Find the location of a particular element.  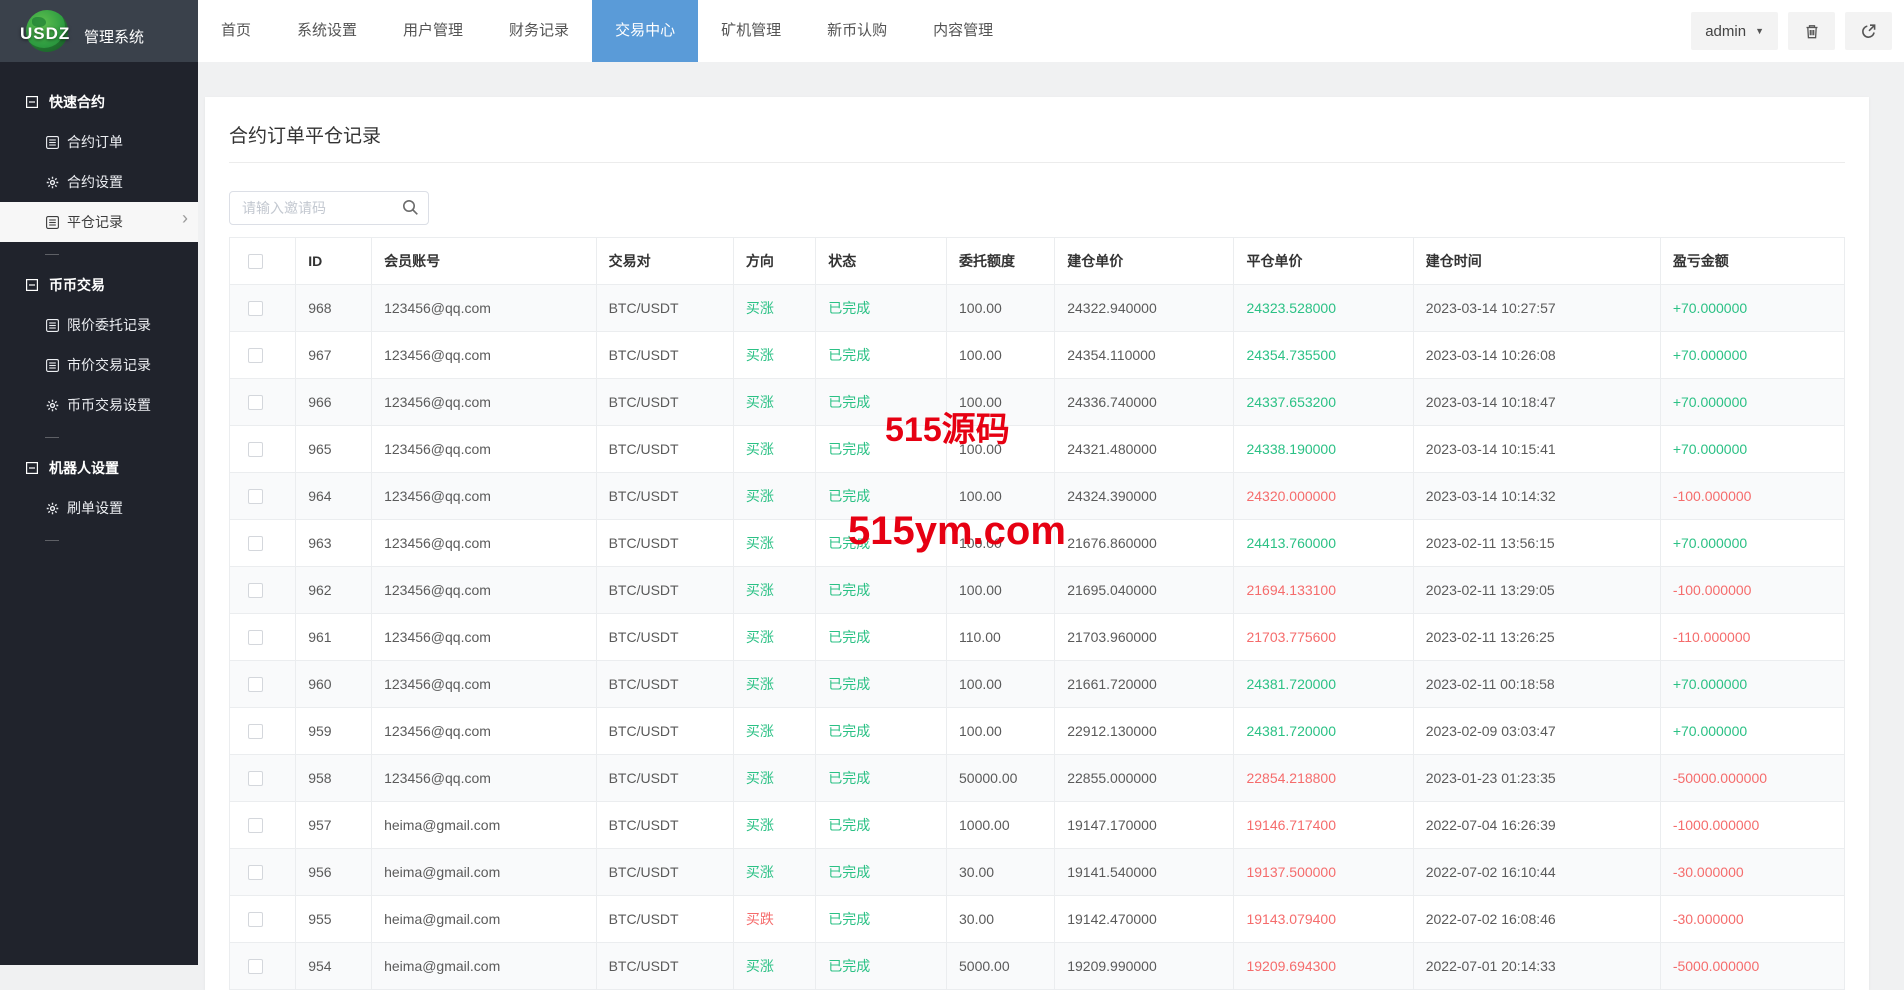

cell-id: 955 is located at coordinates (334, 919).